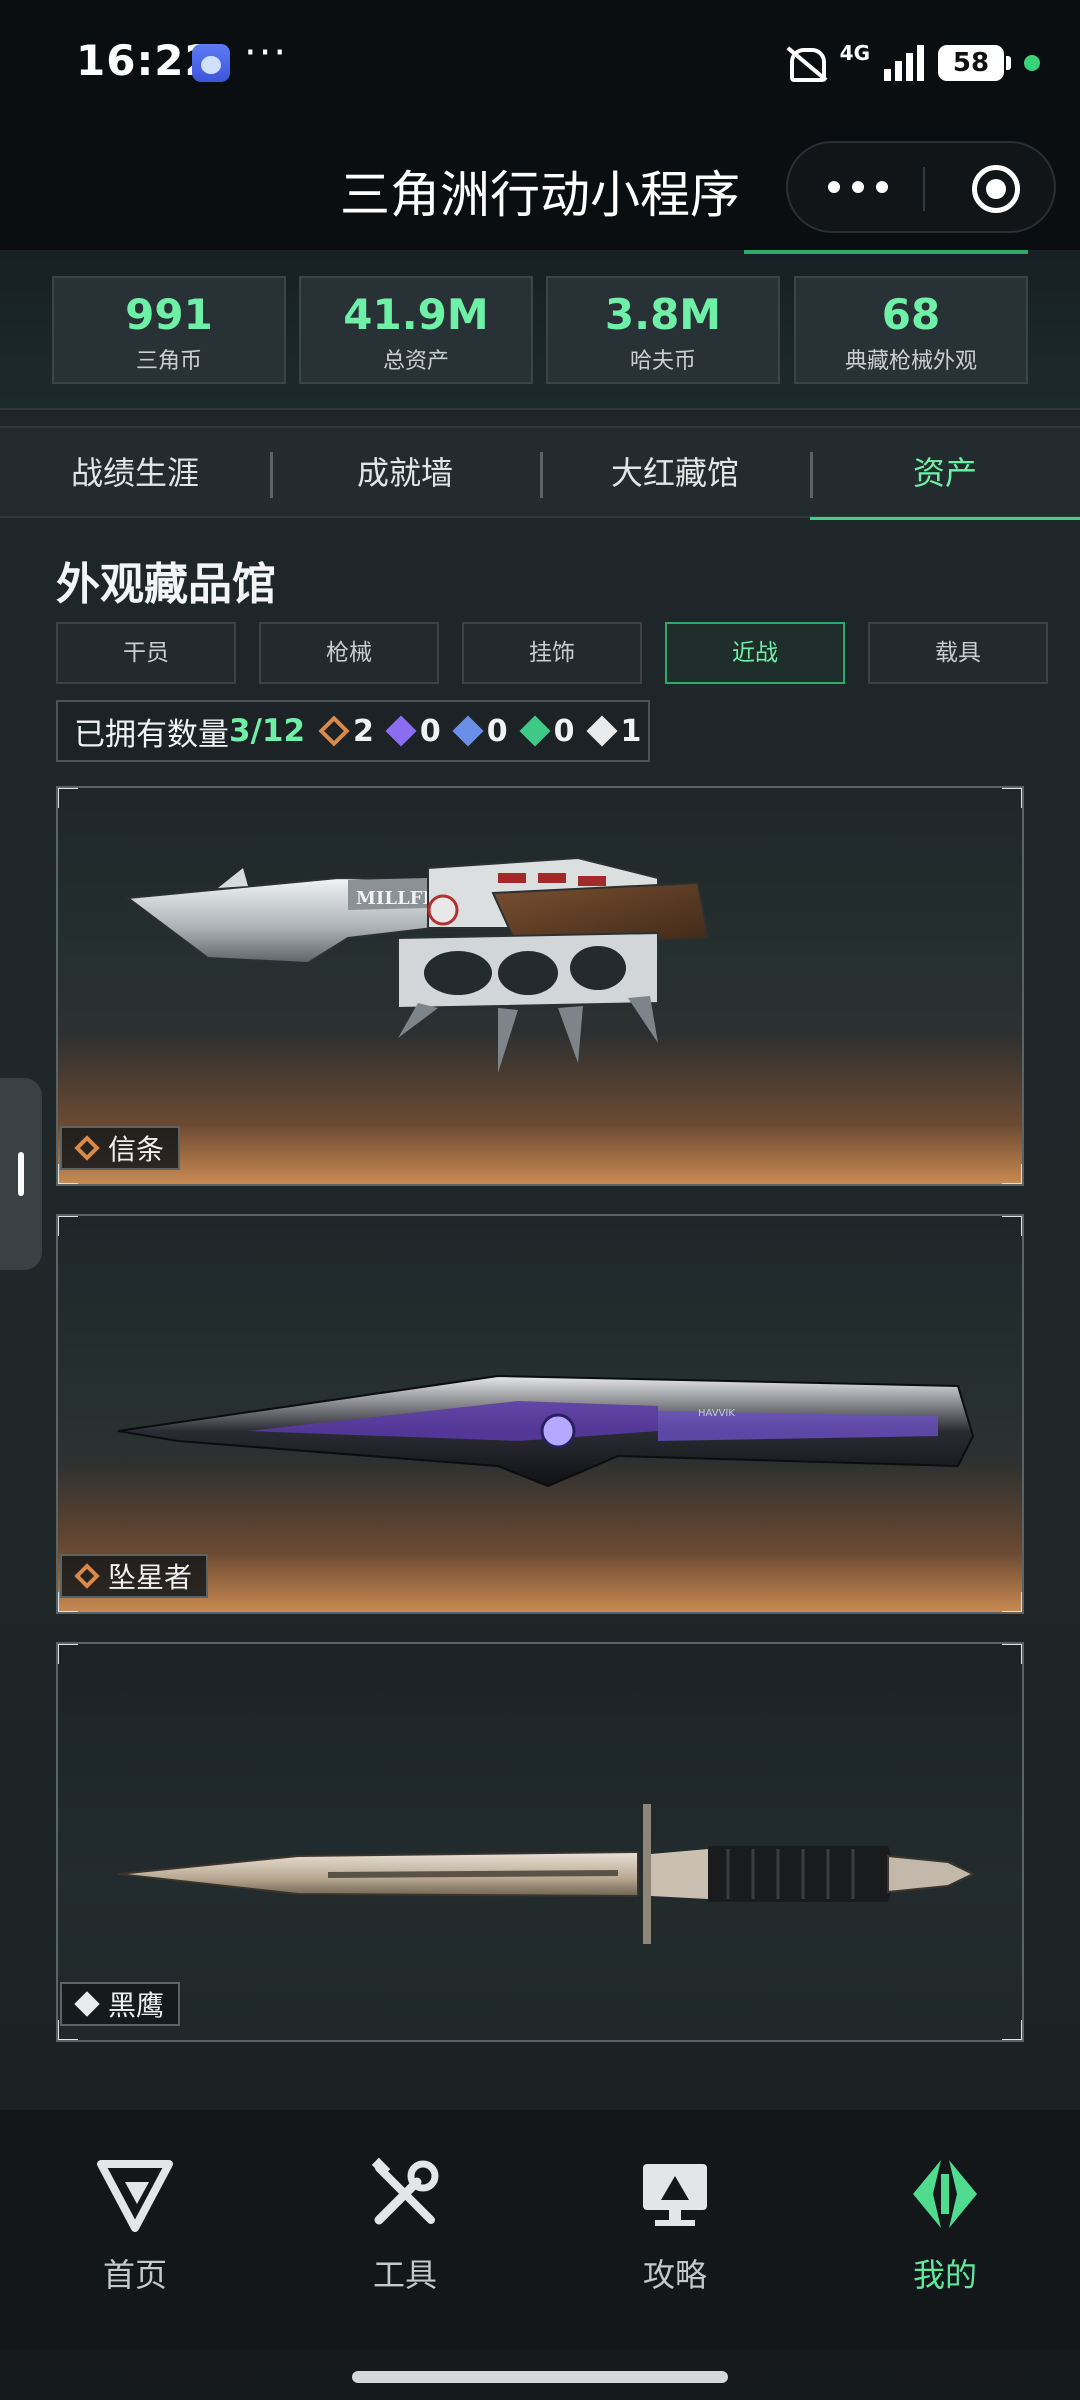 This screenshot has height=2400, width=1080. What do you see at coordinates (945, 2194) in the screenshot?
I see `profile-emblem-icon` at bounding box center [945, 2194].